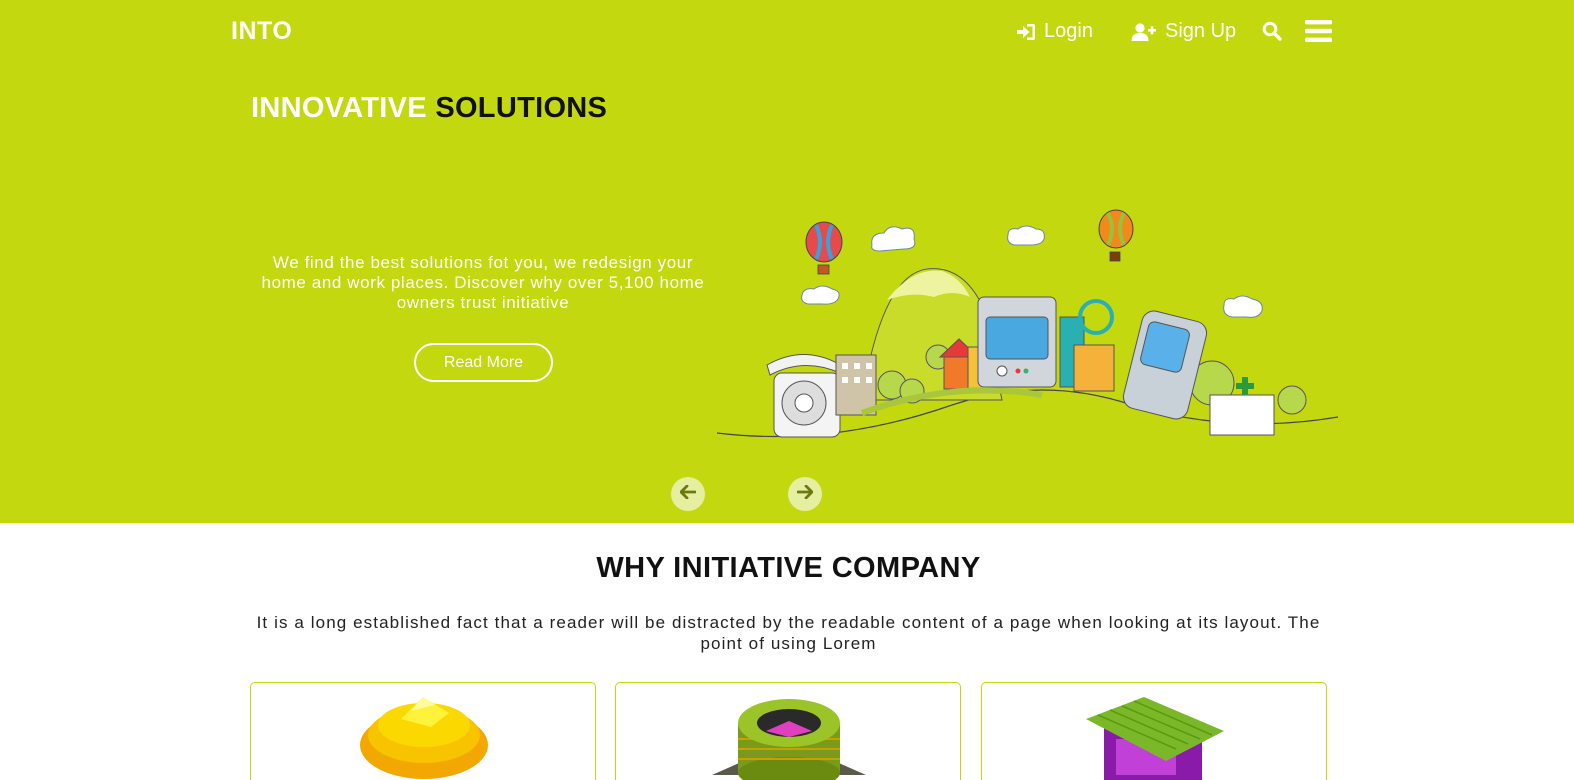  Describe the element at coordinates (1165, 365) in the screenshot. I see `mobile-phone` at that location.